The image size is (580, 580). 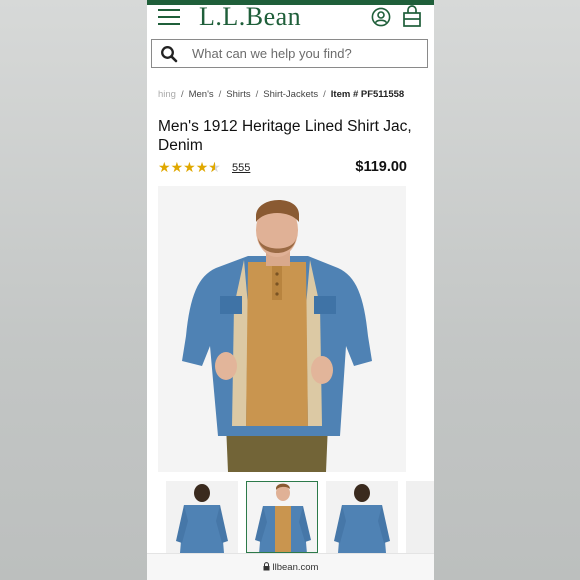 What do you see at coordinates (214, 167) in the screenshot?
I see `star-half-icon: ★` at bounding box center [214, 167].